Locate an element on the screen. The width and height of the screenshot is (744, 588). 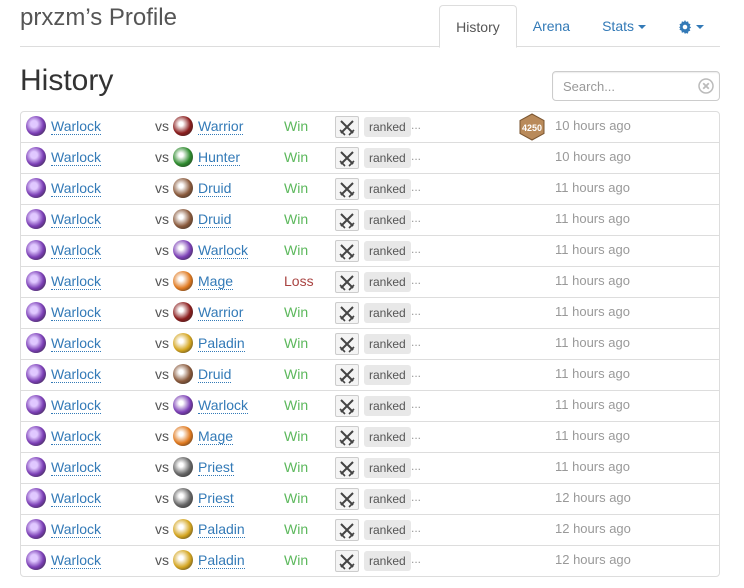
tab-history: History is located at coordinates (478, 26).